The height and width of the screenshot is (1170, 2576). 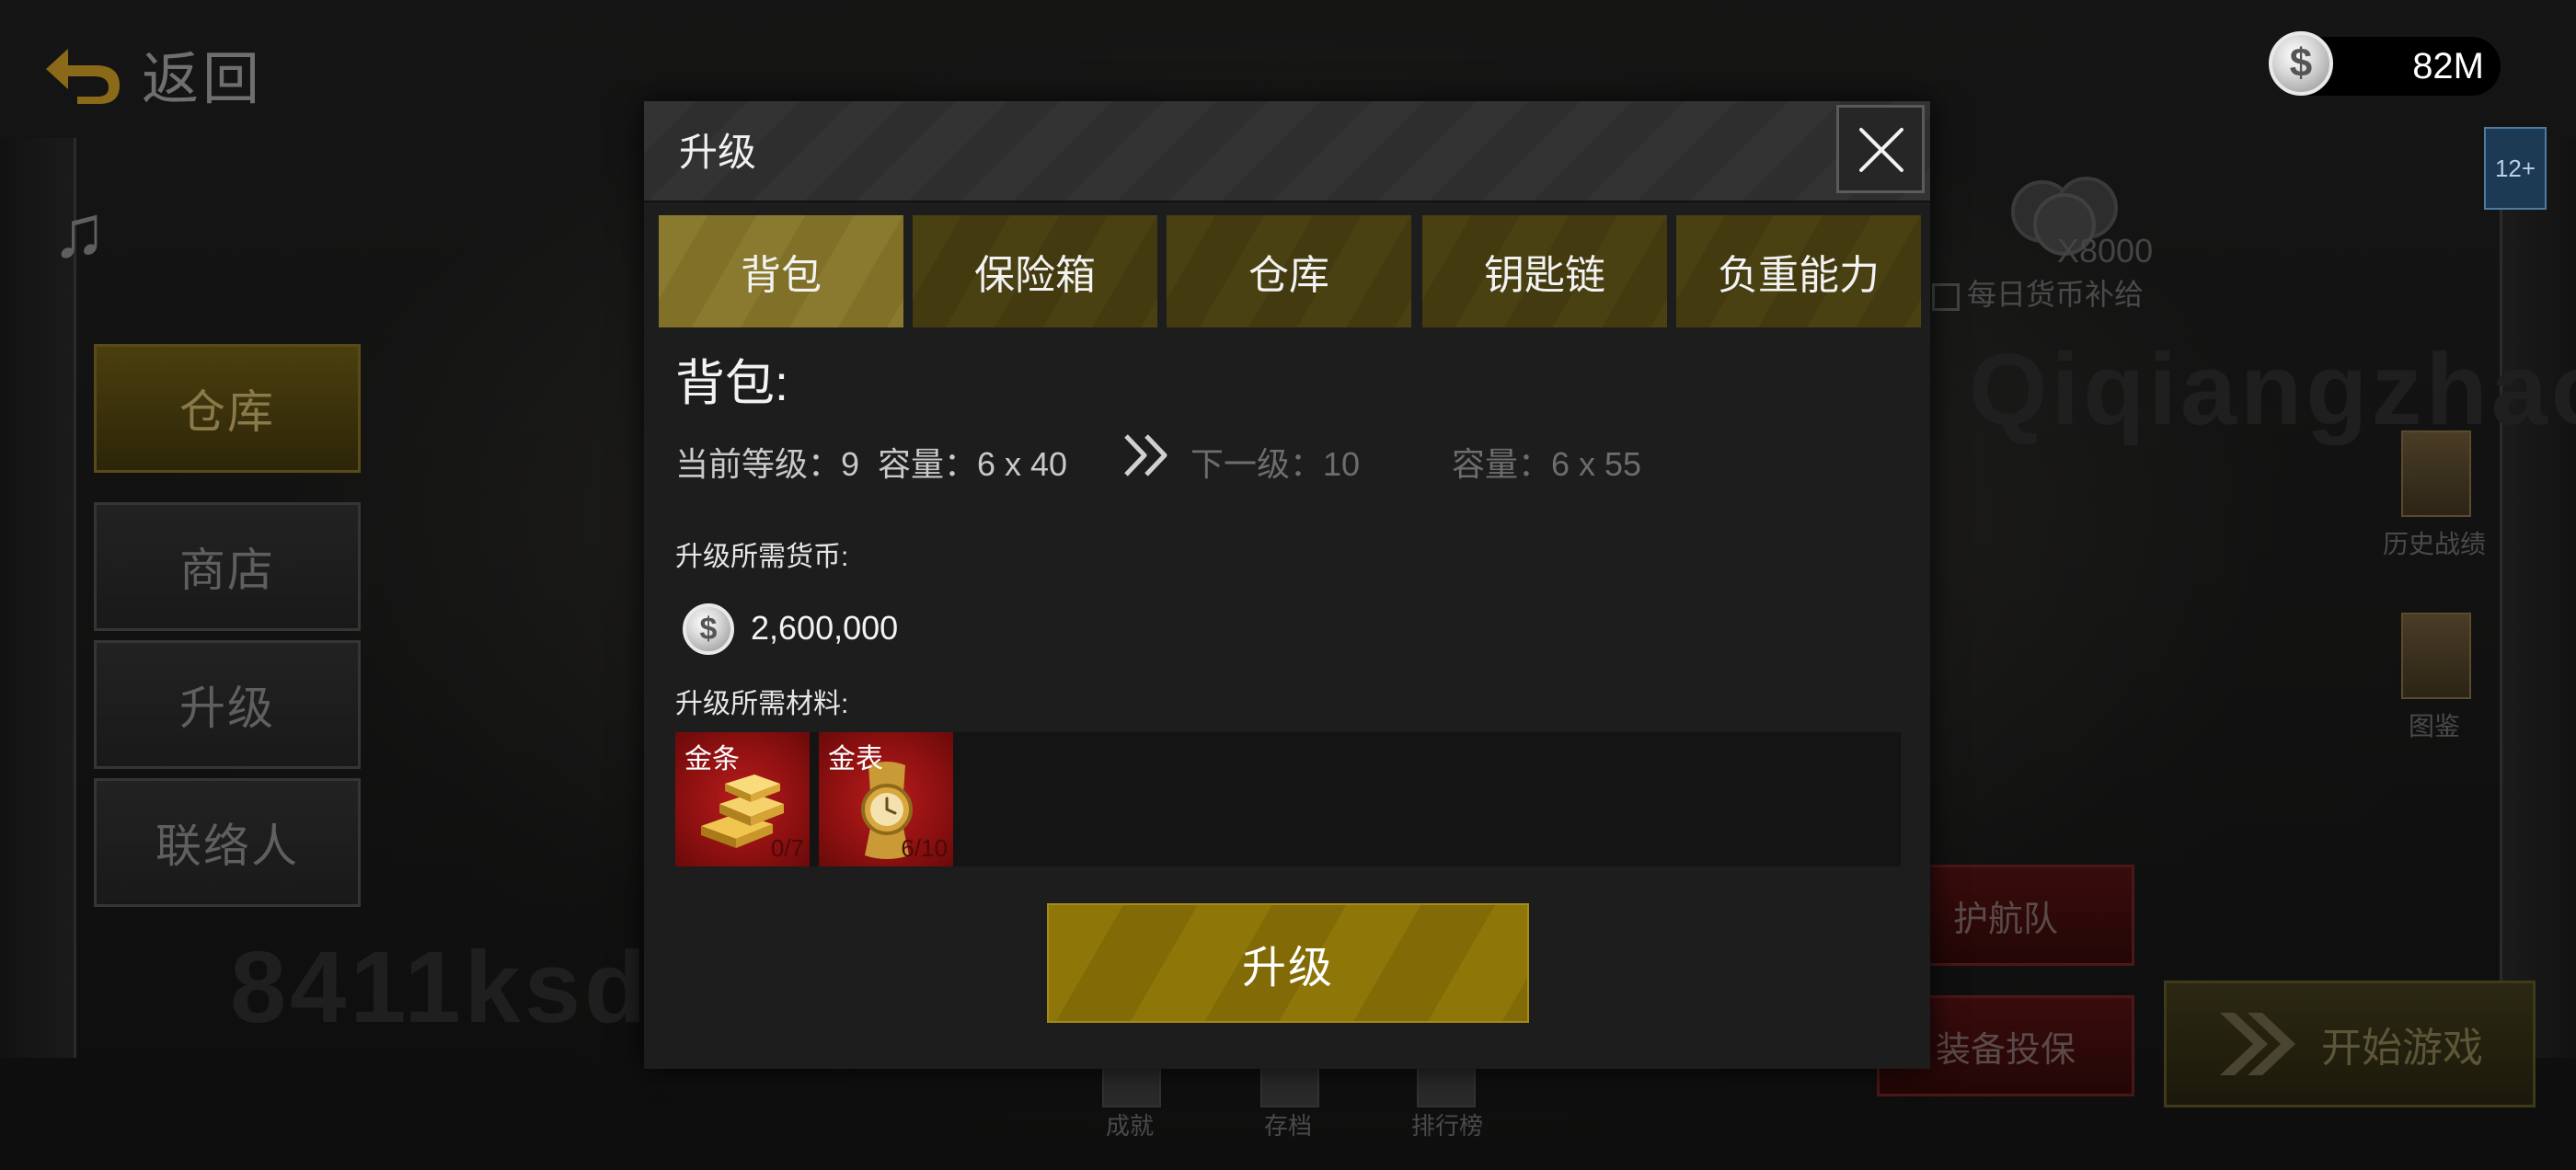 I want to click on daily-coin-supply-button: 每日货币补给, so click(x=2038, y=292).